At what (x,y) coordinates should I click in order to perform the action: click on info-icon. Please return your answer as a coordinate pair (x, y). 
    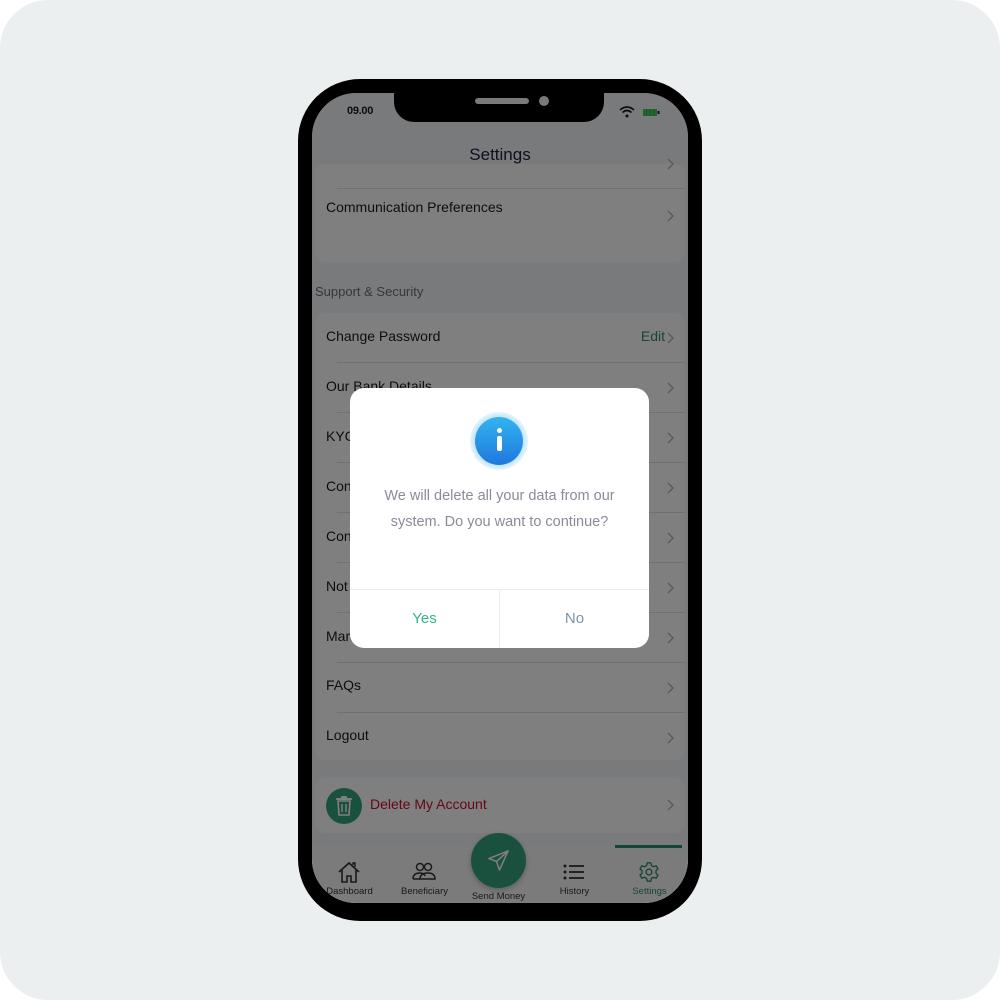
    Looking at the image, I should click on (499, 441).